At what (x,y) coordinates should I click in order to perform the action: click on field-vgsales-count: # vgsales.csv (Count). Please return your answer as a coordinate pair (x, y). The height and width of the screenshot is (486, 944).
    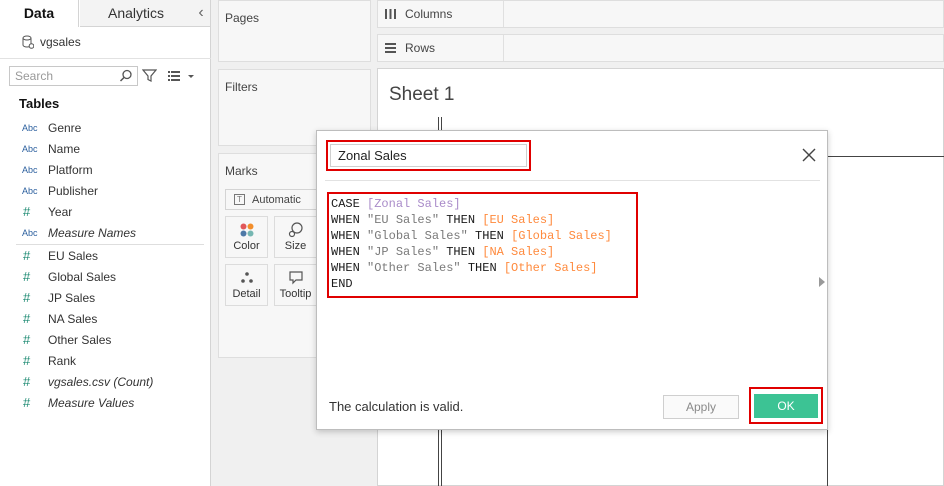
    Looking at the image, I should click on (105, 381).